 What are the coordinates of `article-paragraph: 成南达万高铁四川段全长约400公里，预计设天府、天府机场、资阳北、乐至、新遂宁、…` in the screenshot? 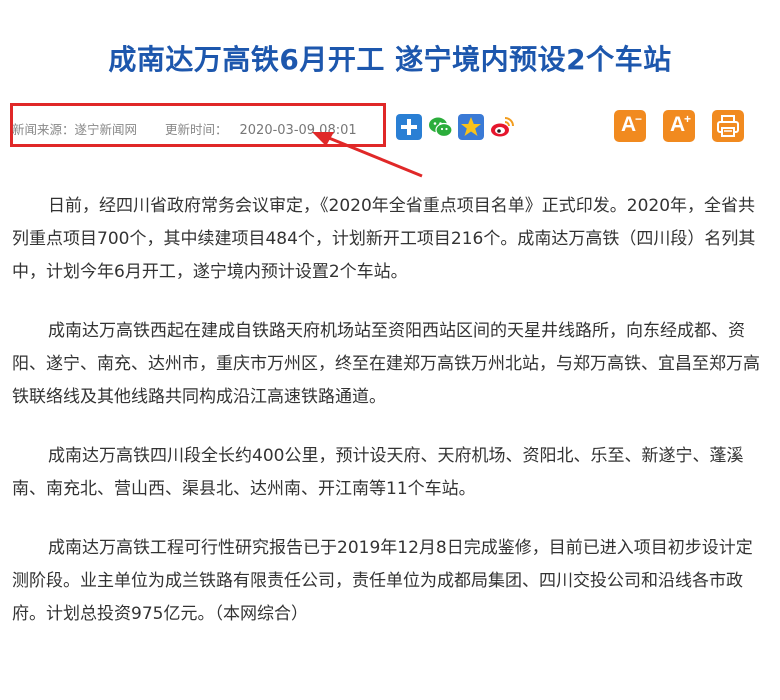 It's located at (378, 472).